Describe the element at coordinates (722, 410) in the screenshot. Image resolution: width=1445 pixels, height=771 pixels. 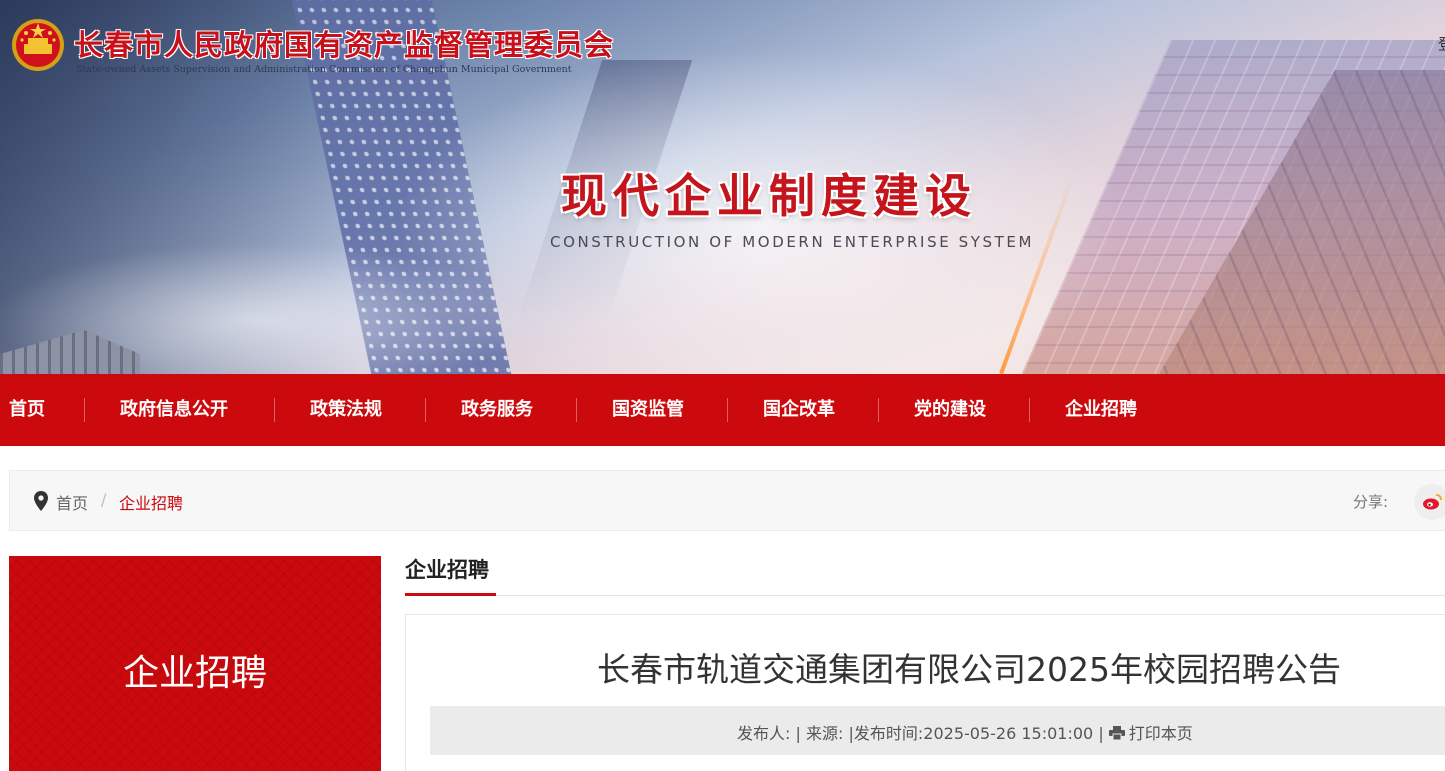
I see `main-nav: 首页 政府信息公开 政策法规 政务服务 国资监管 国企改革 党的建设 企业招聘` at that location.